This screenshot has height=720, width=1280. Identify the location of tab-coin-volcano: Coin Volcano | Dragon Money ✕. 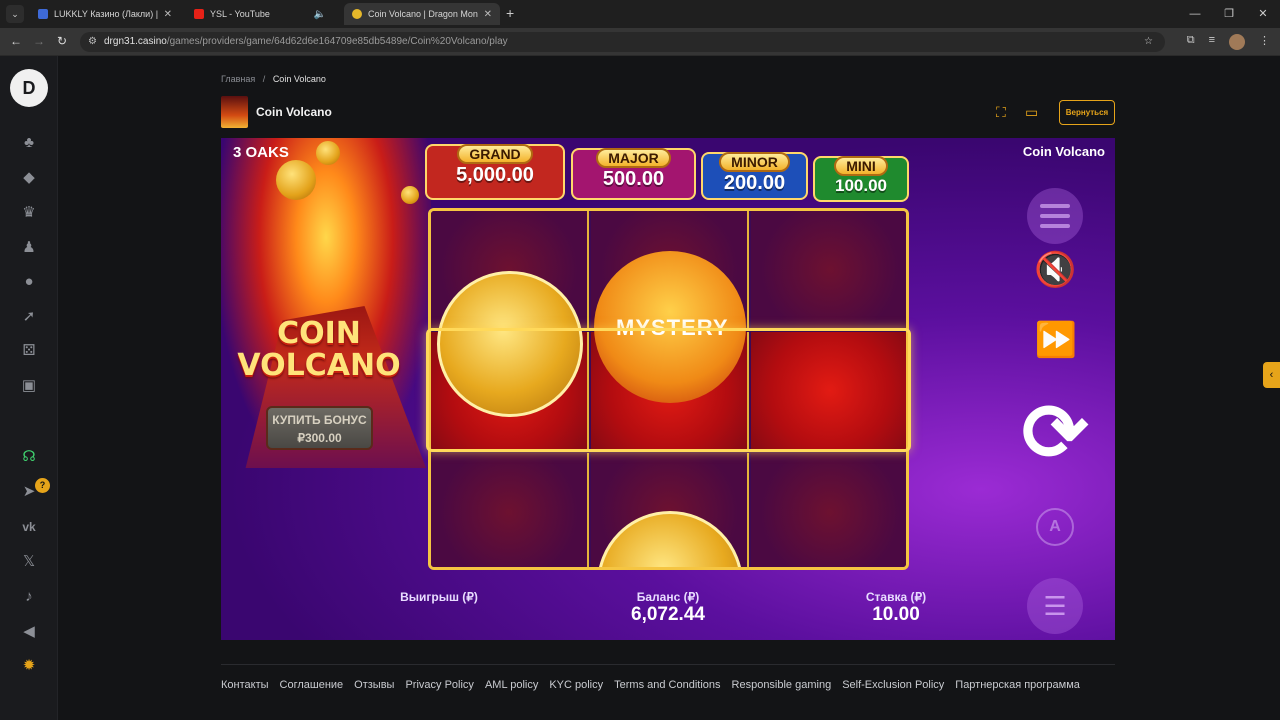
(422, 14).